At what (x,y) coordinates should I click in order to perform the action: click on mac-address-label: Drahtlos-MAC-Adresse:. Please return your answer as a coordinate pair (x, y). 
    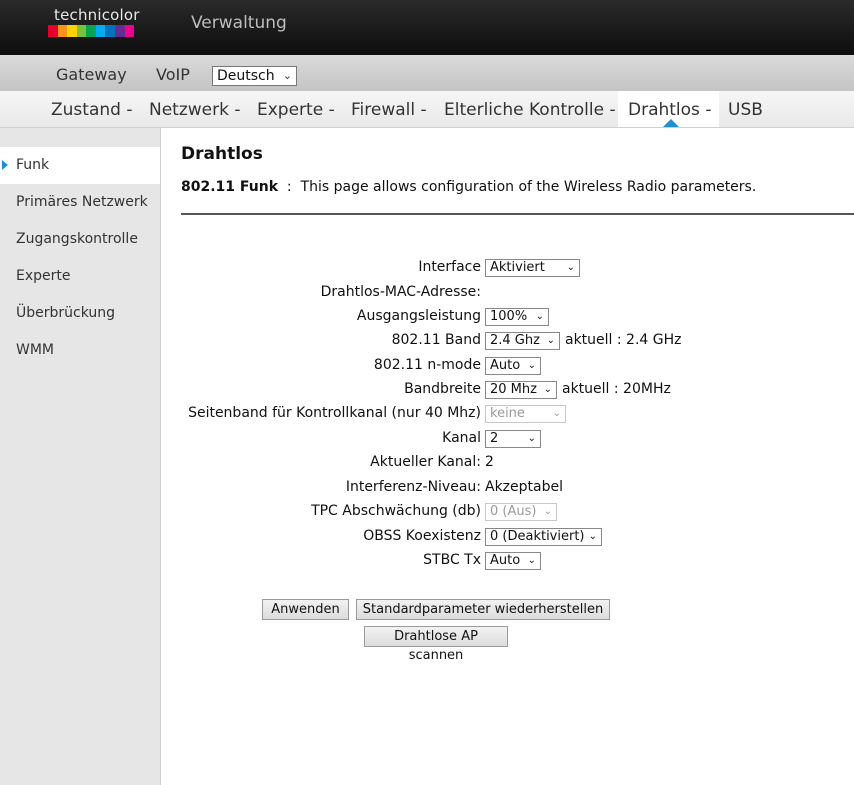
    Looking at the image, I should click on (400, 292).